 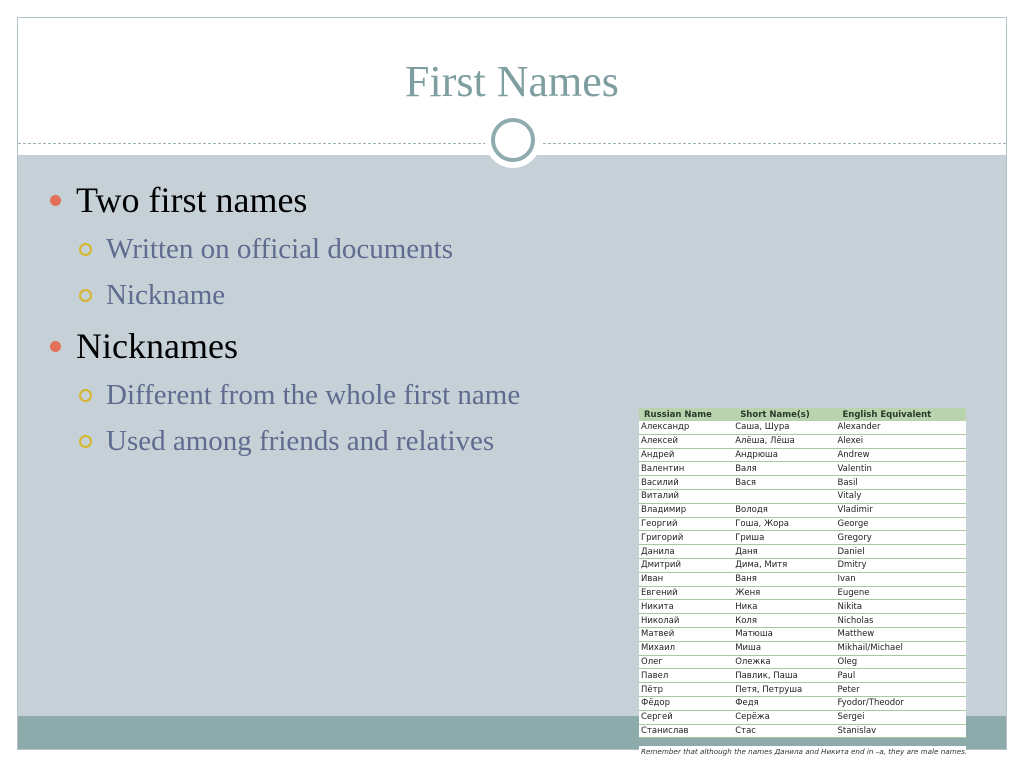 I want to click on table-row: Андрей Андрюша Andrew, so click(x=802, y=455).